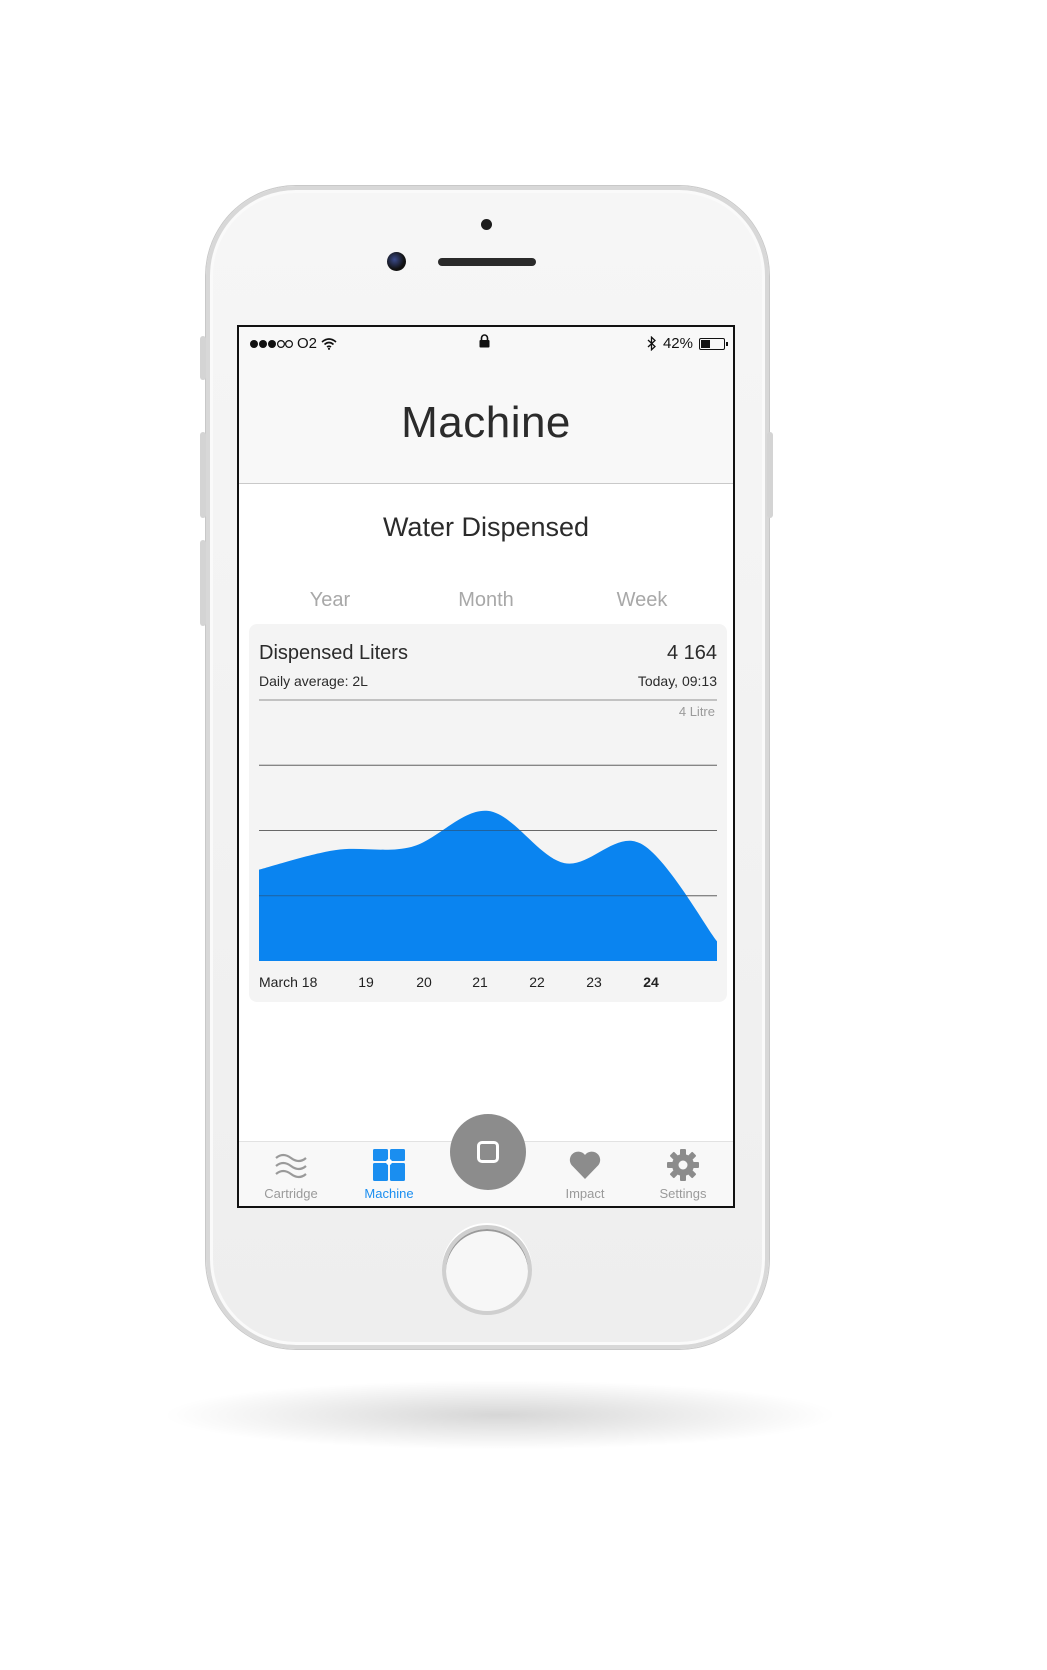 The width and height of the screenshot is (1047, 1670). I want to click on x-tick-label: 23, so click(594, 982).